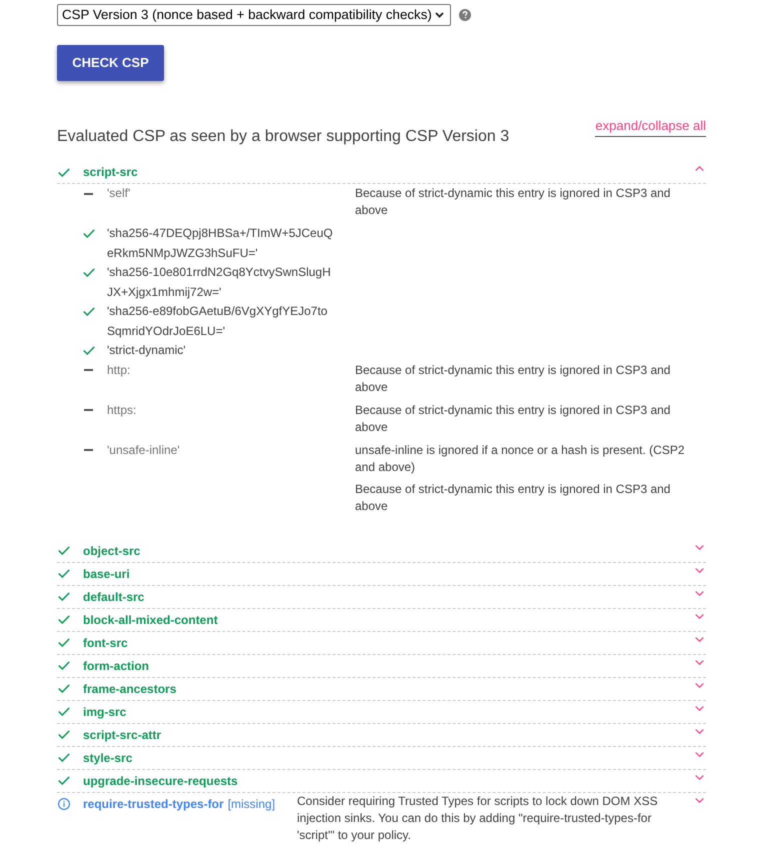 This screenshot has width=765, height=849. I want to click on check-csp-button: CHECK CSP, so click(110, 63).